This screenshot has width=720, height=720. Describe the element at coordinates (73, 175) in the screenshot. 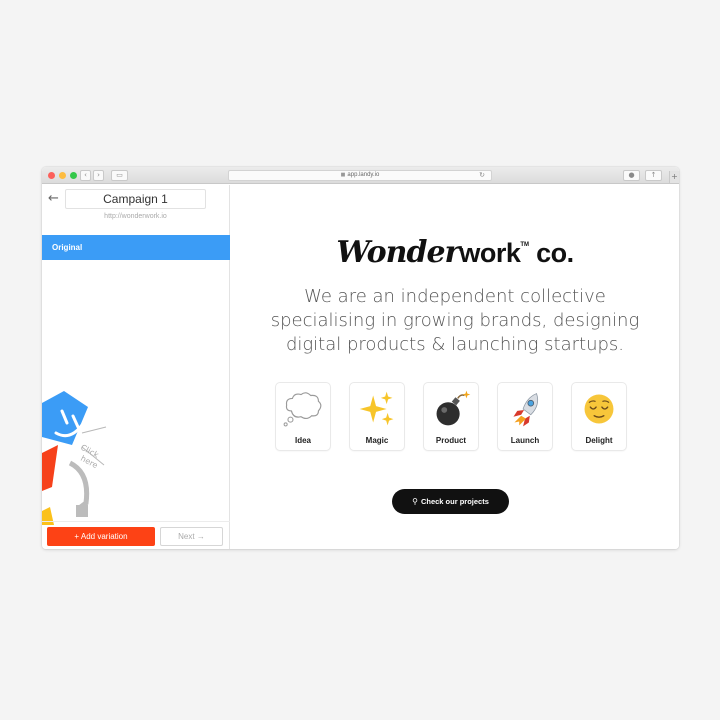

I see `zoom-window-button` at that location.